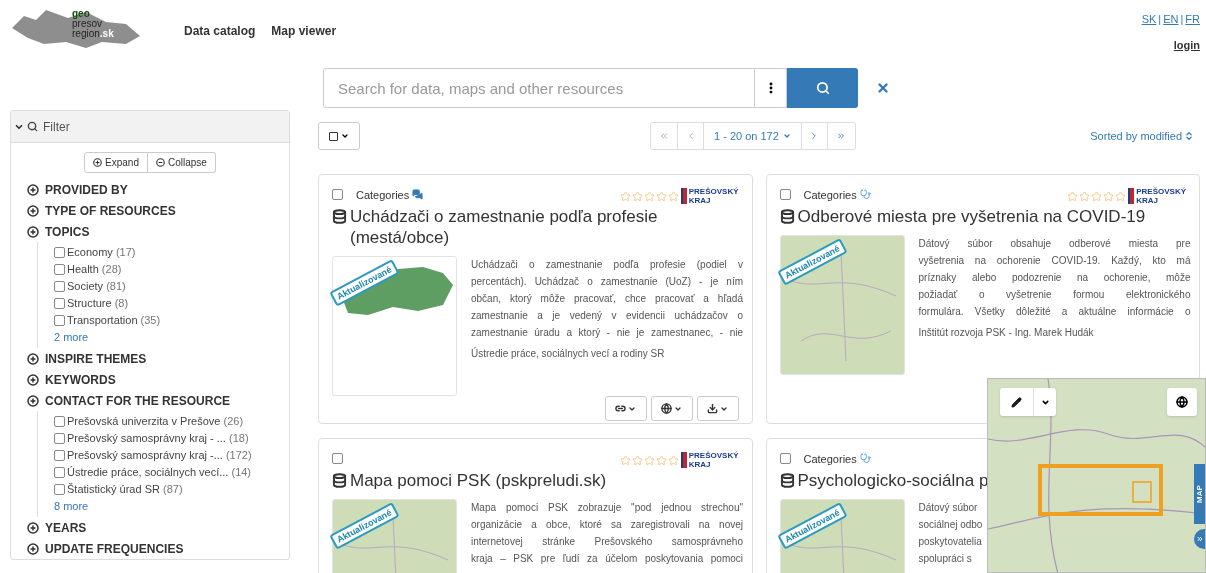 Image resolution: width=1206 pixels, height=573 pixels. Describe the element at coordinates (971, 216) in the screenshot. I see `result-title: Odberové miesta pre vyšetrenia na COVID-19` at that location.